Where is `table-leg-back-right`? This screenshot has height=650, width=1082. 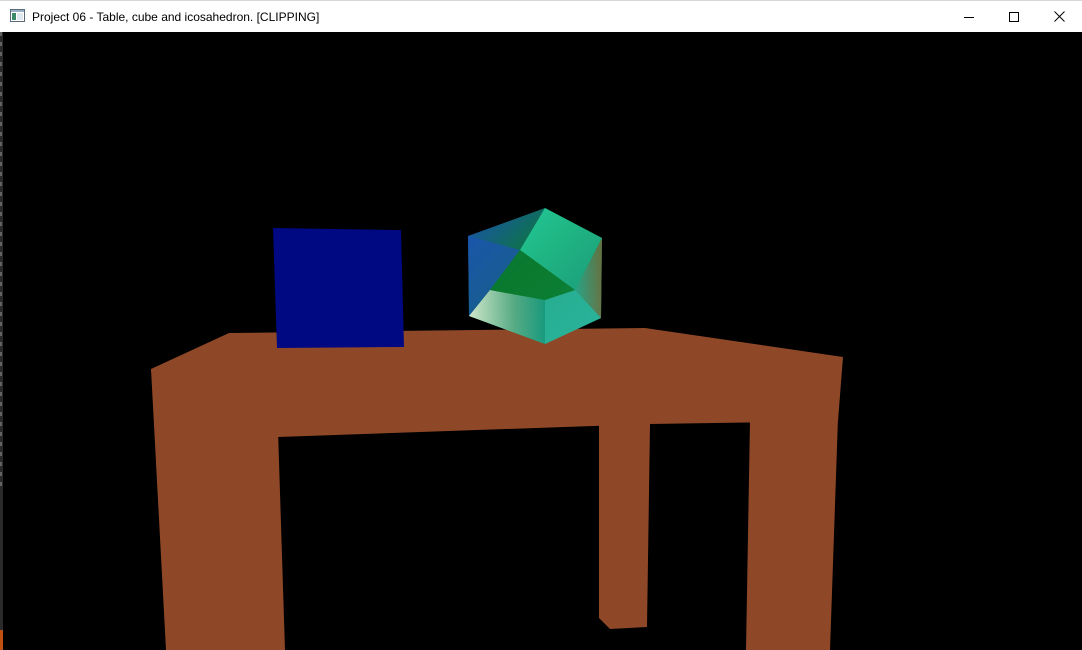 table-leg-back-right is located at coordinates (624, 526).